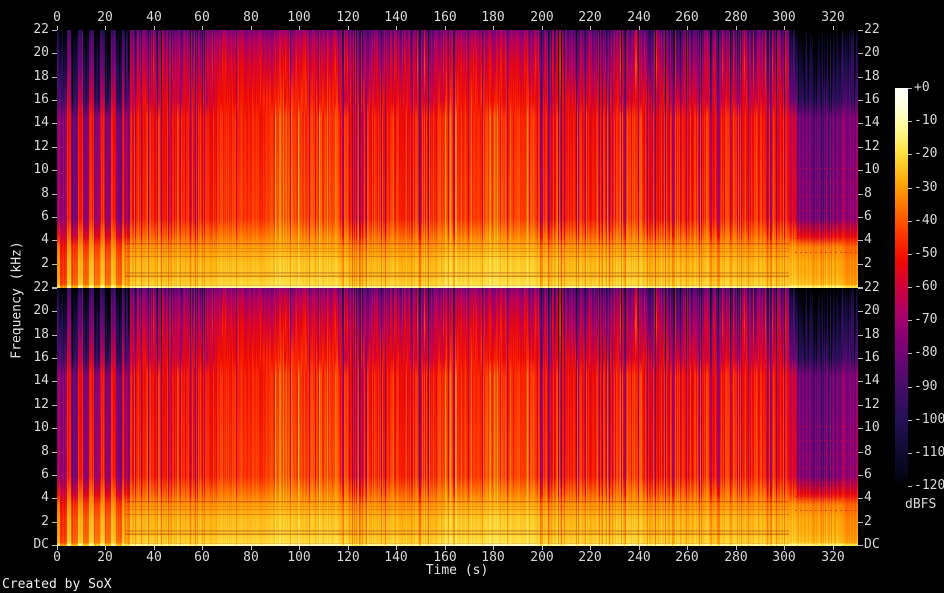 This screenshot has width=944, height=593. Describe the element at coordinates (396, 557) in the screenshot. I see `time-tick-label-bottom: 140` at that location.